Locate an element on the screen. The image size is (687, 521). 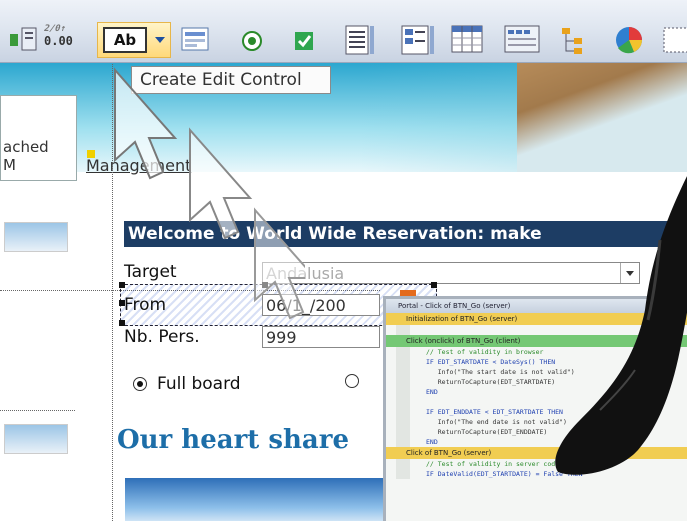
table-edit-icon is located at coordinates (197, 40).